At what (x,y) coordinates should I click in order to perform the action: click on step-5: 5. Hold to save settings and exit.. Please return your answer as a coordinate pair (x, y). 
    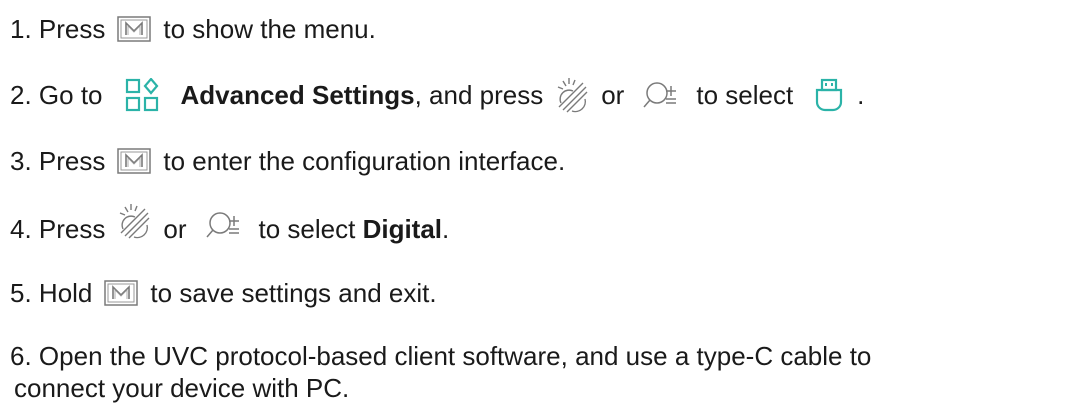
    Looking at the image, I should click on (223, 293).